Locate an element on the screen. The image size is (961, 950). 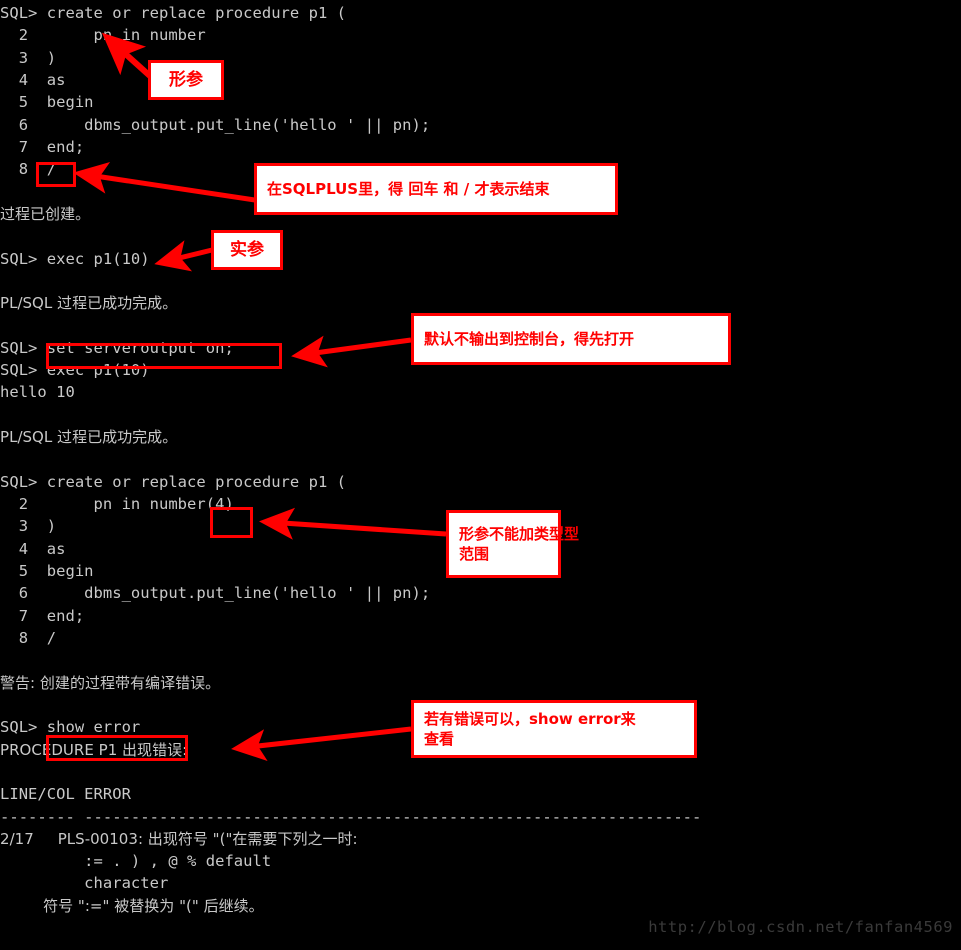
terminal-line: SQL> set serveroutput on; is located at coordinates (117, 347).